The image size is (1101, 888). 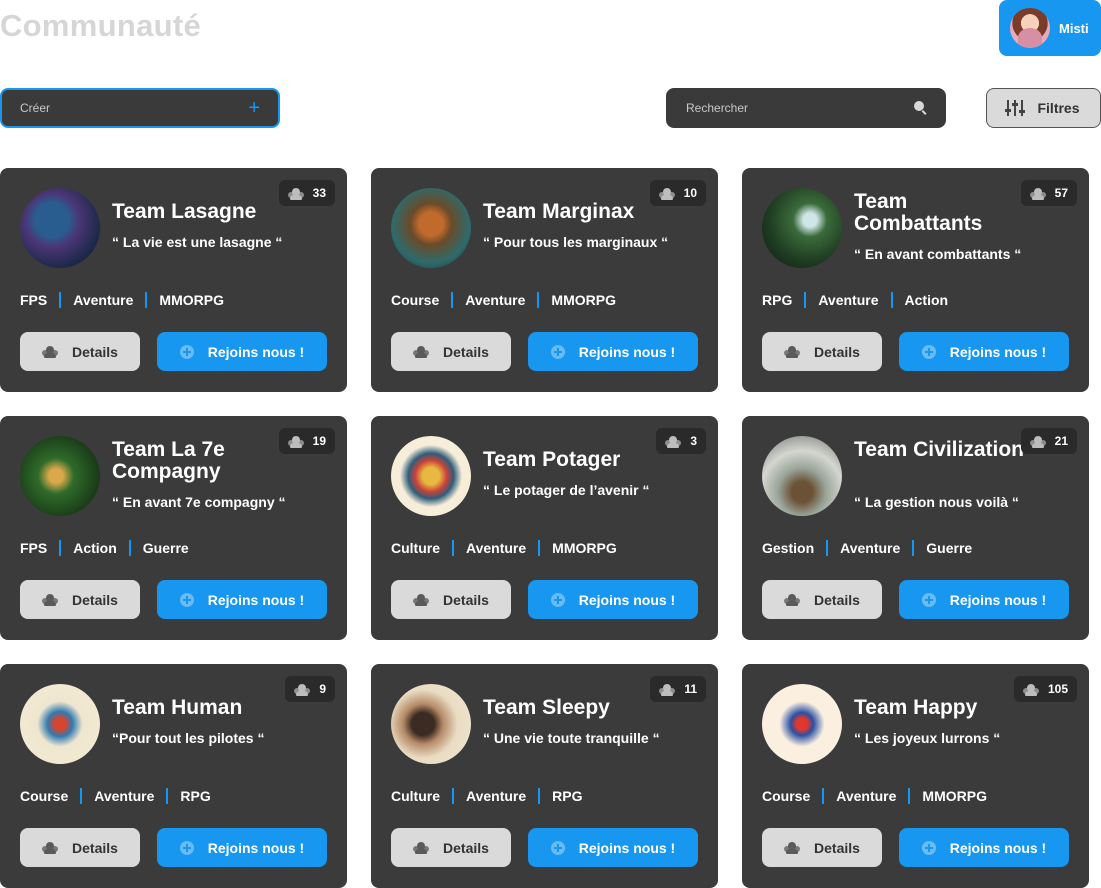 I want to click on sliders-icon, so click(x=1015, y=108).